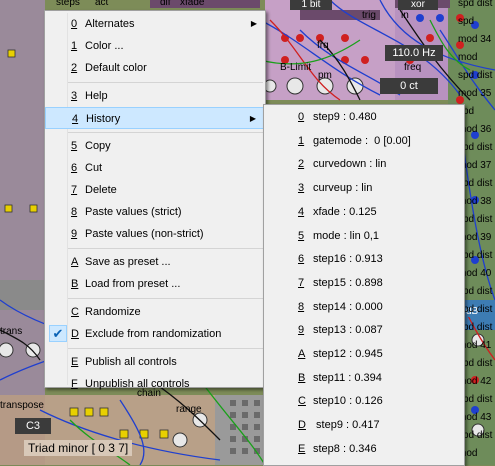  What do you see at coordinates (301, 164) in the screenshot?
I see `history-item-accelerator: 2` at bounding box center [301, 164].